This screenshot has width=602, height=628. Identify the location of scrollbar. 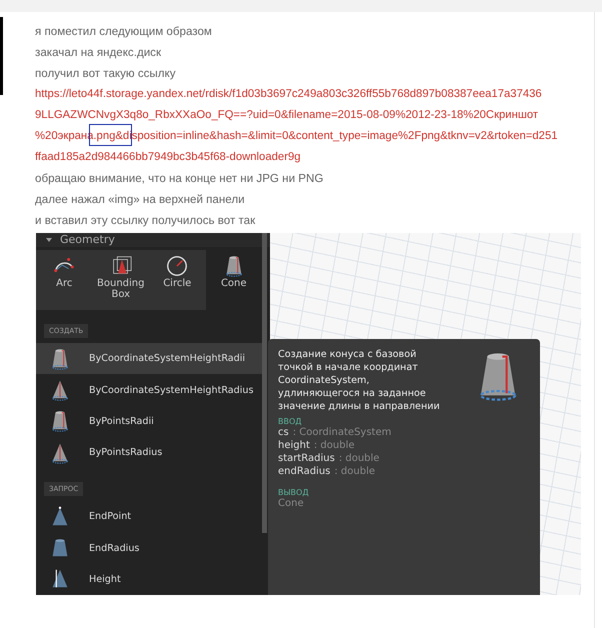
(264, 383).